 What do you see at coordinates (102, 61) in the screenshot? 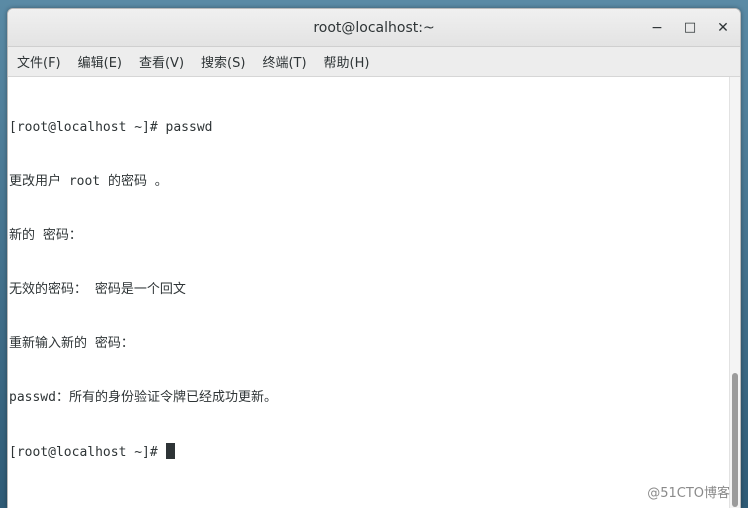
I see `menu-edit: 编辑(E)` at bounding box center [102, 61].